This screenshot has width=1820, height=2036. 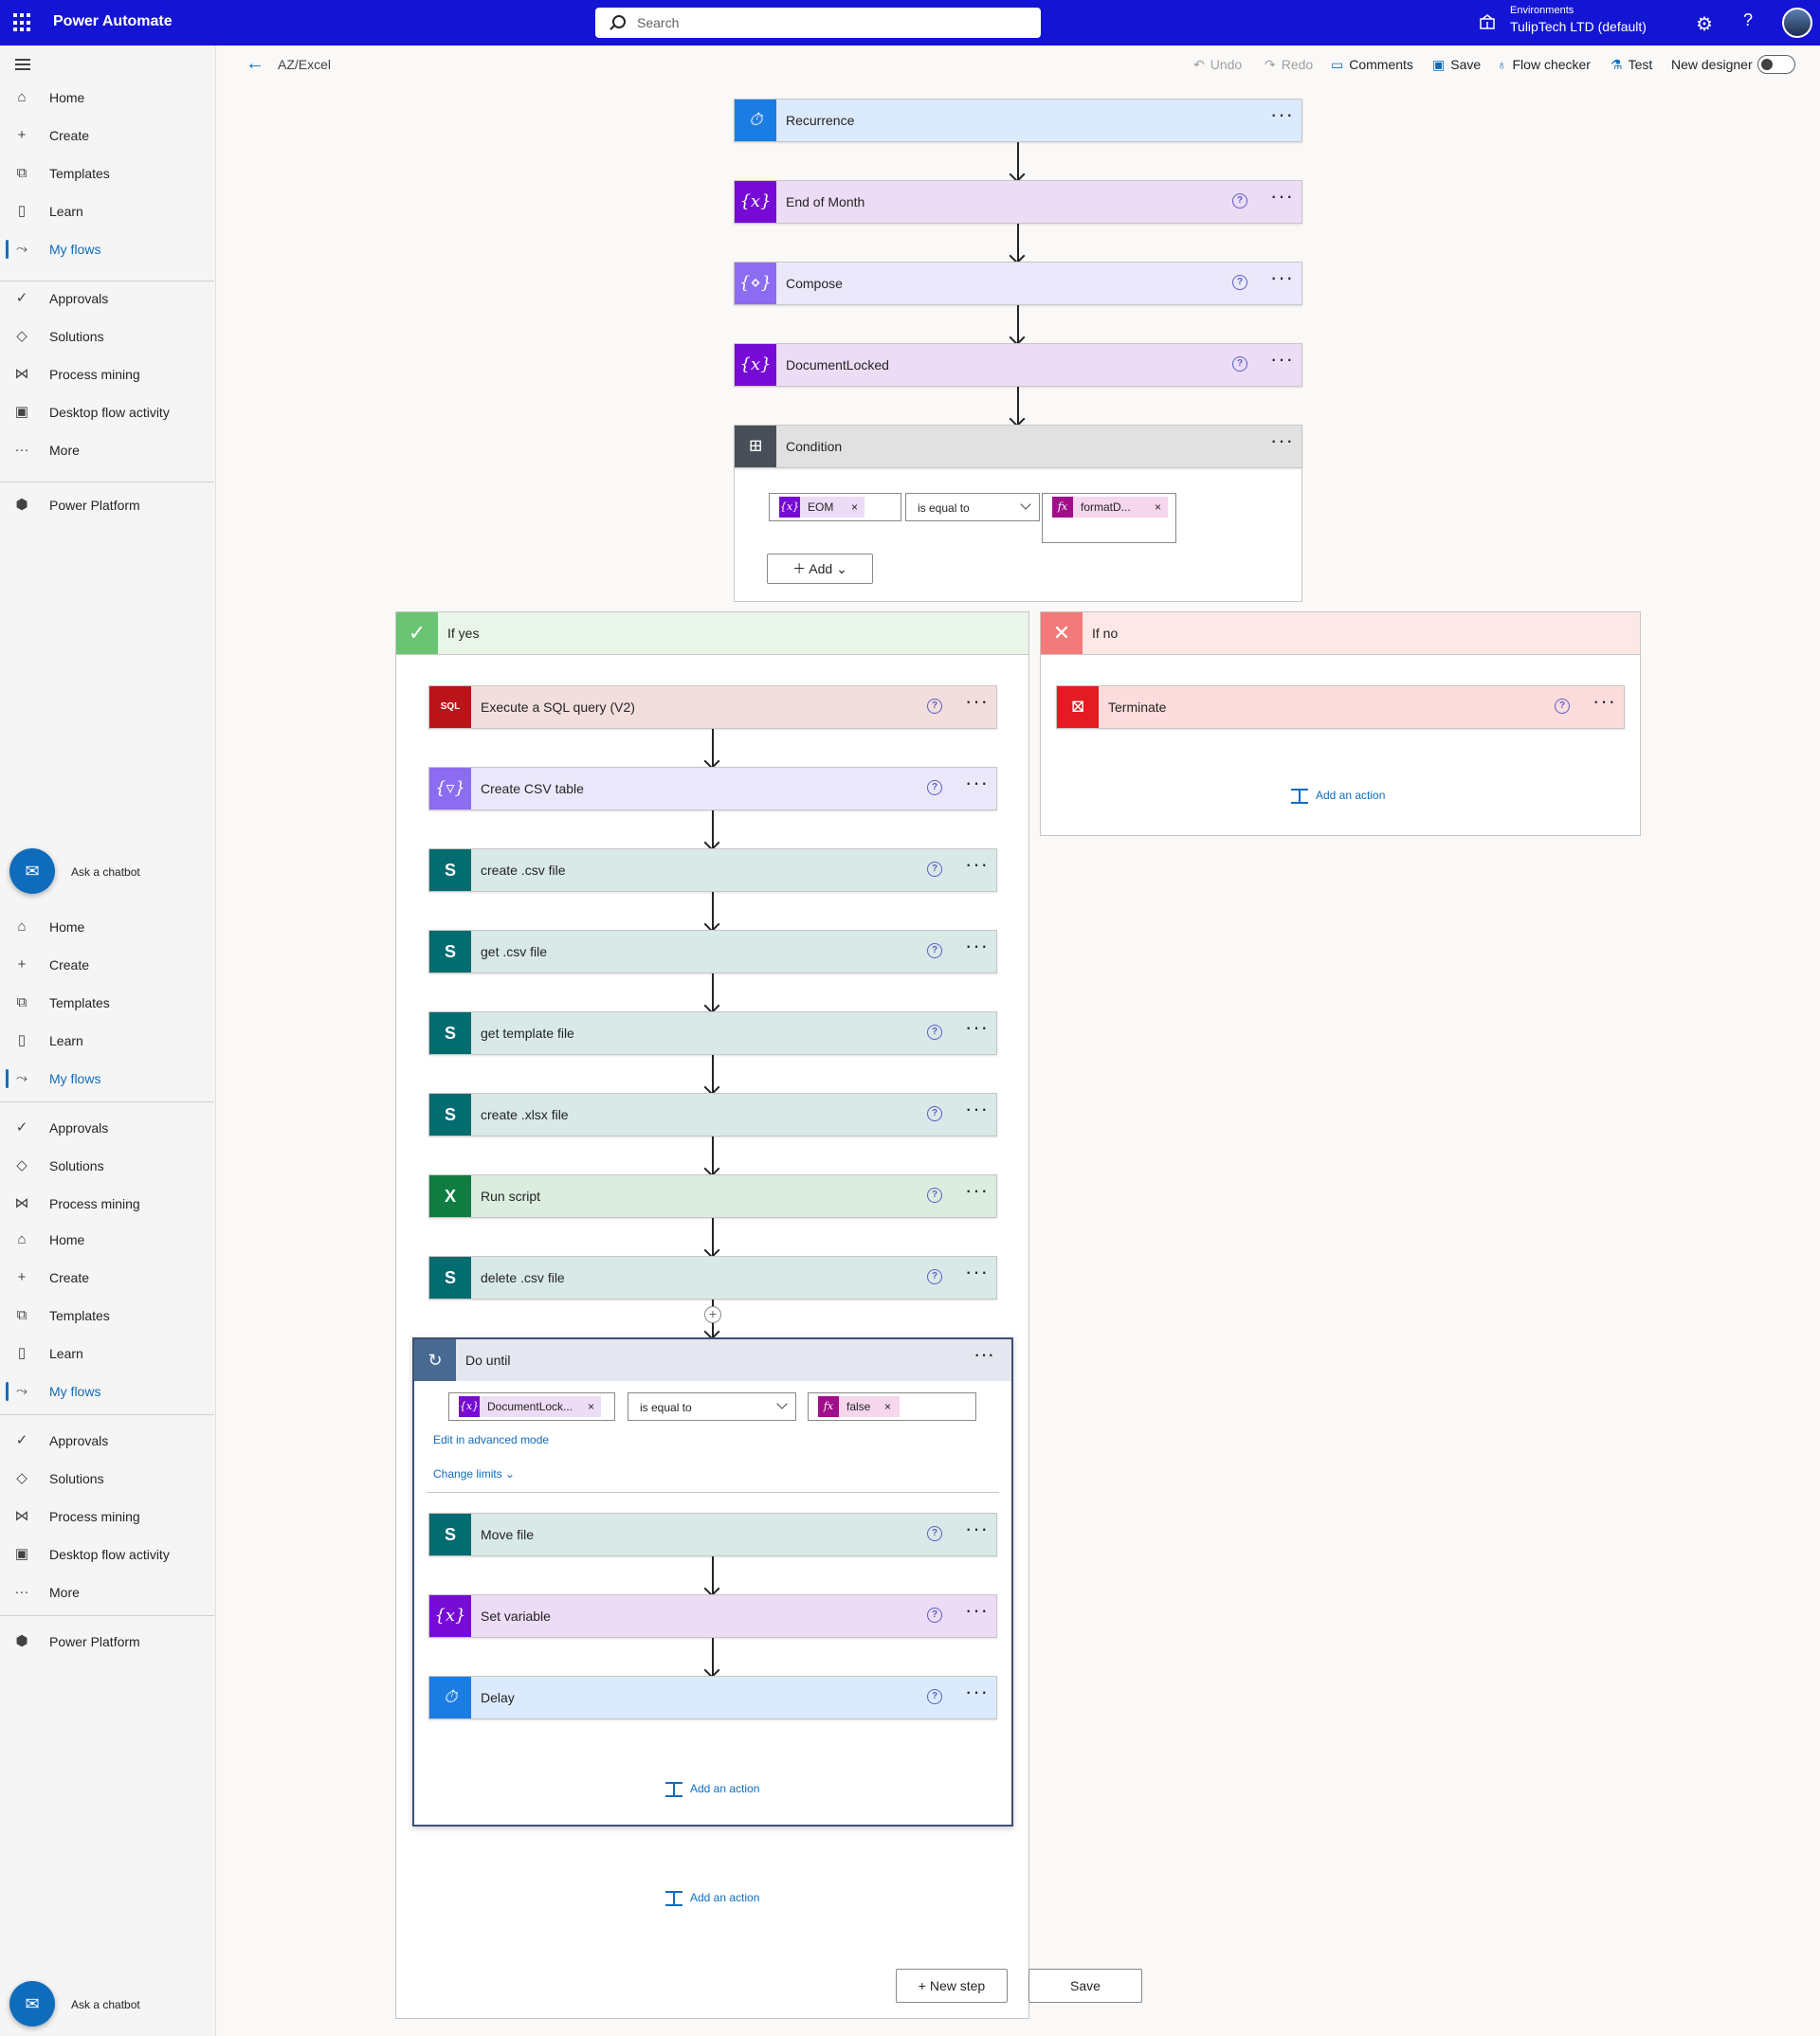 What do you see at coordinates (1487, 21) in the screenshot?
I see `environment-icon` at bounding box center [1487, 21].